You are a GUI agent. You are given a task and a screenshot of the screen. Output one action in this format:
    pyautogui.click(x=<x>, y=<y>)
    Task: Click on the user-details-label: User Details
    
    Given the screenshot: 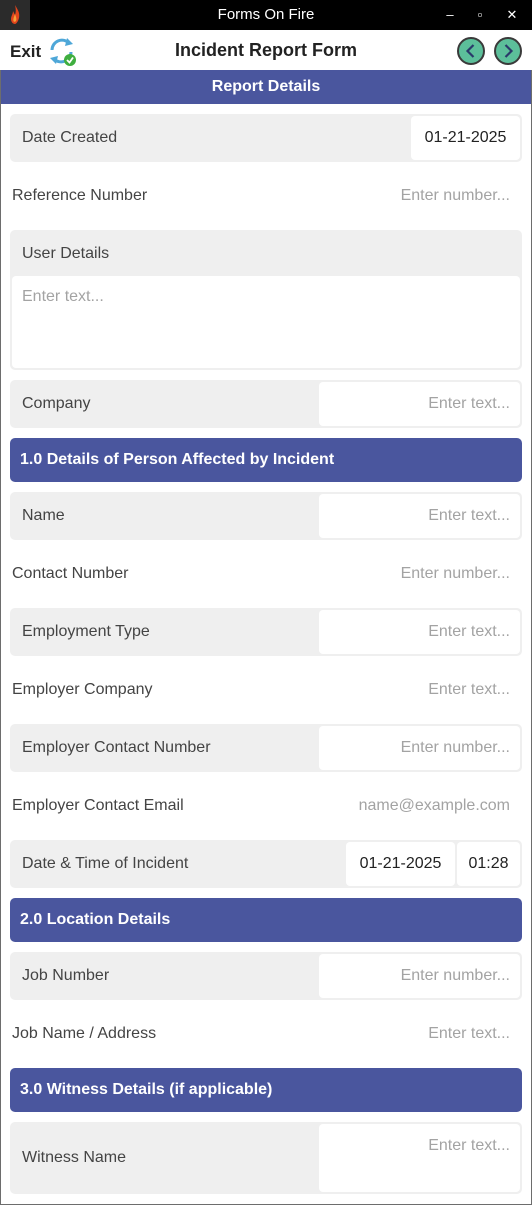 What is the action you would take?
    pyautogui.click(x=66, y=253)
    